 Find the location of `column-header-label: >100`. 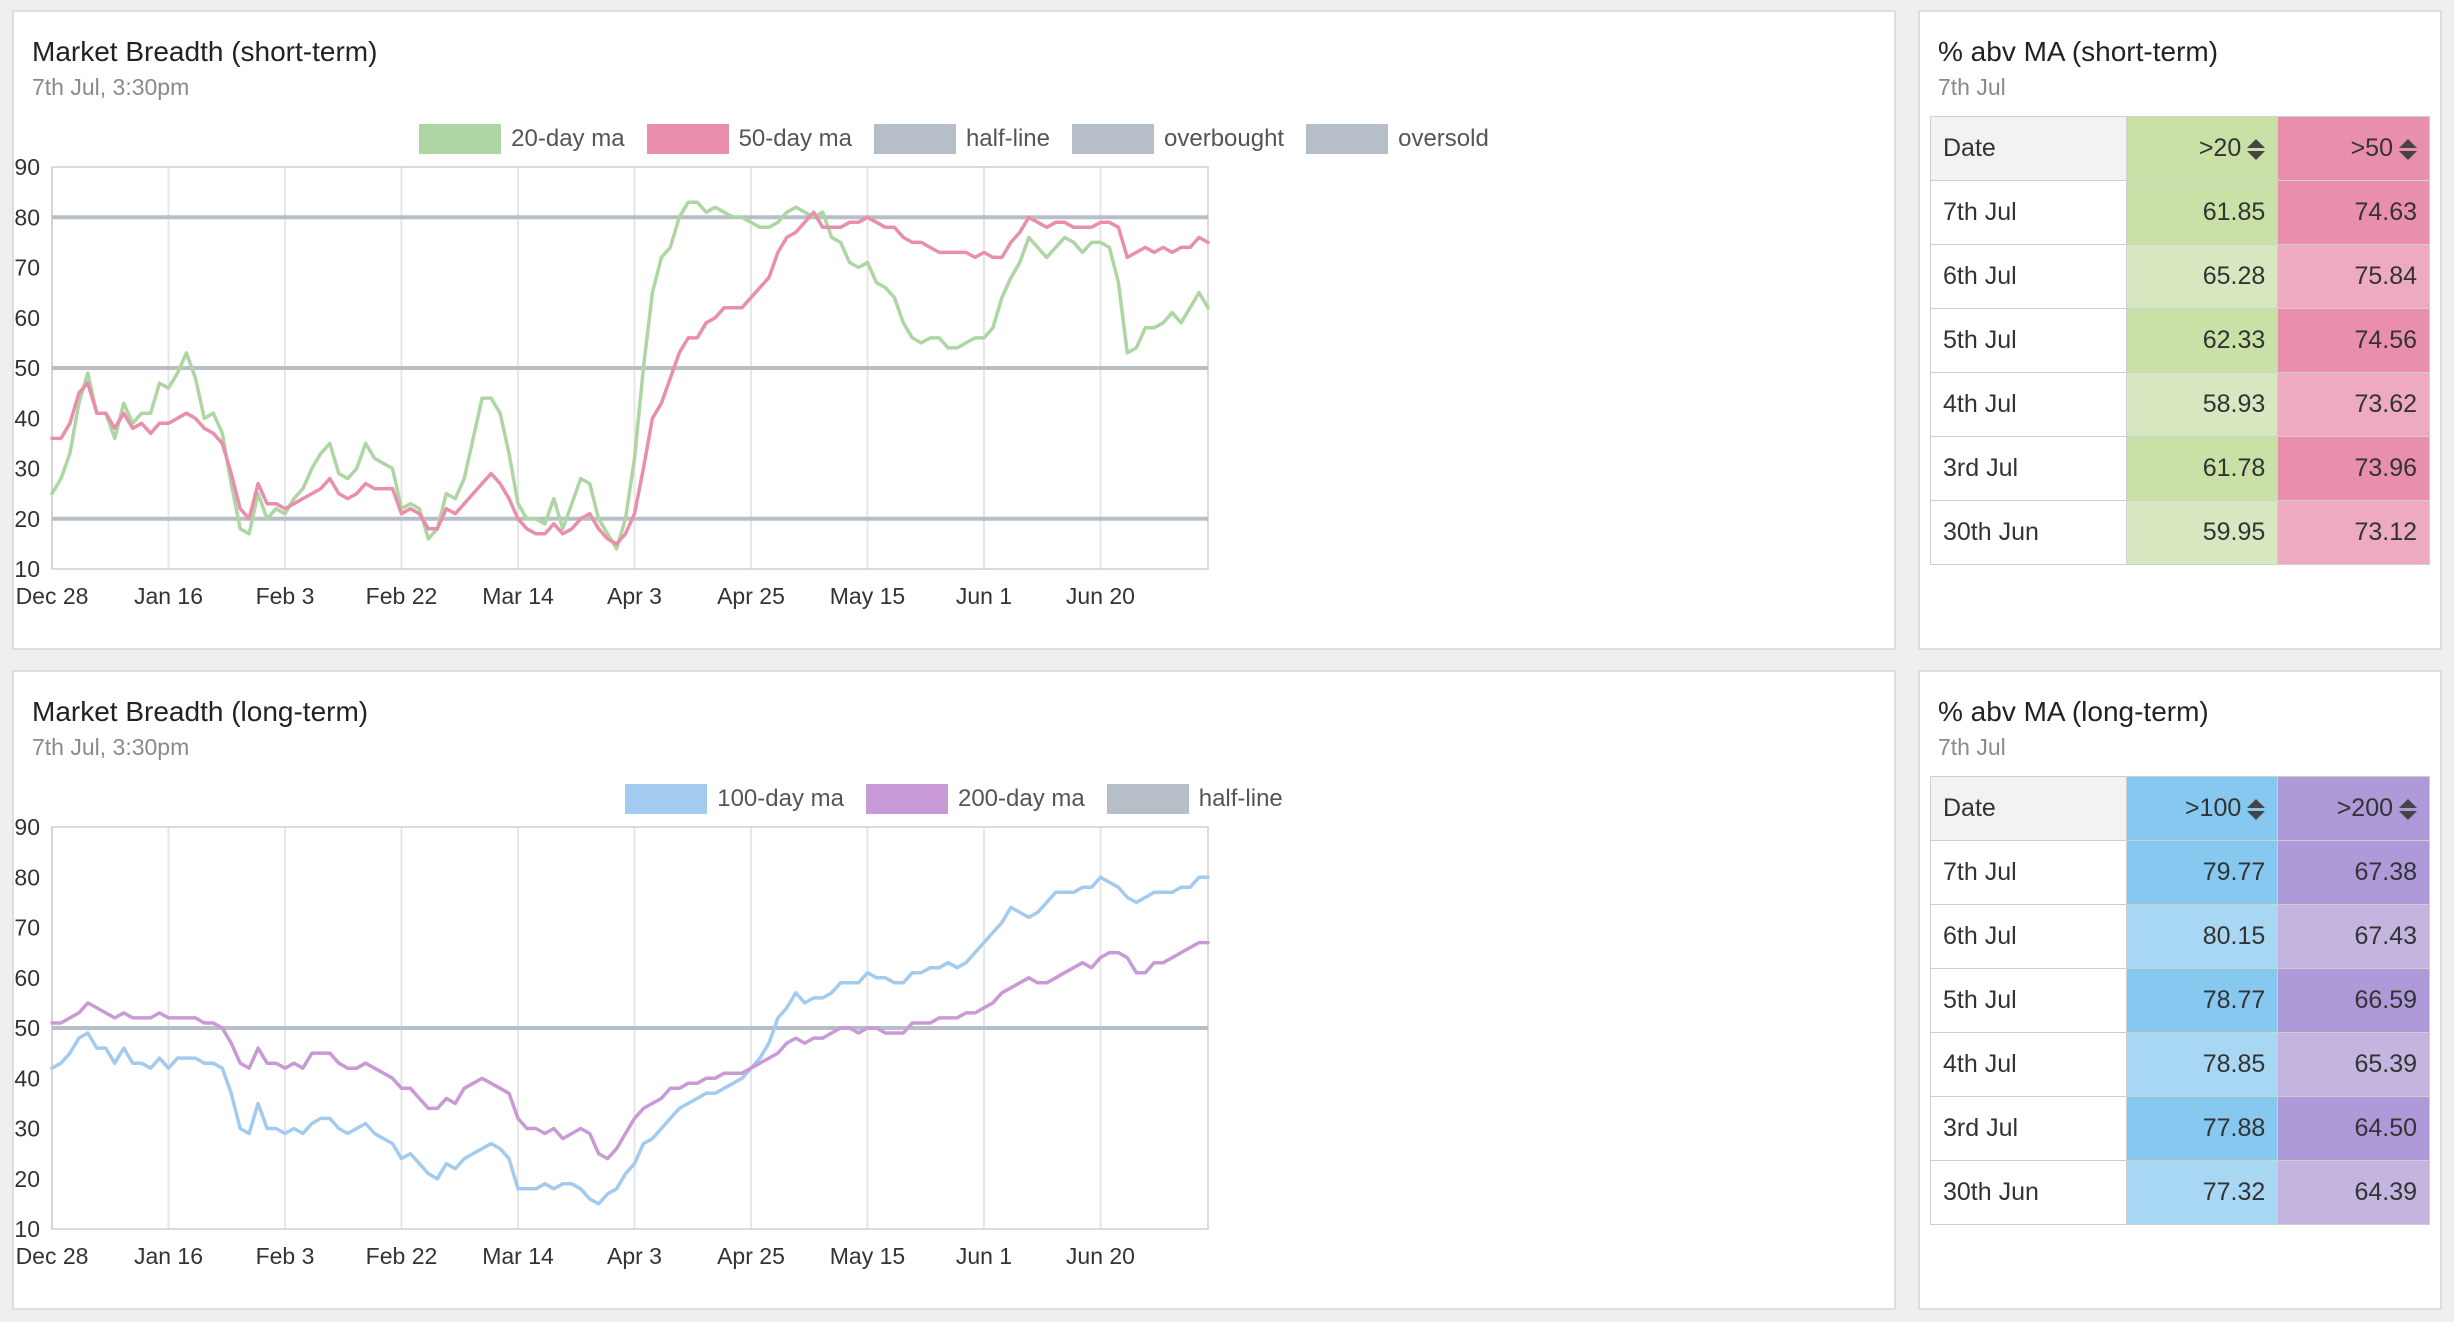

column-header-label: >100 is located at coordinates (2213, 808).